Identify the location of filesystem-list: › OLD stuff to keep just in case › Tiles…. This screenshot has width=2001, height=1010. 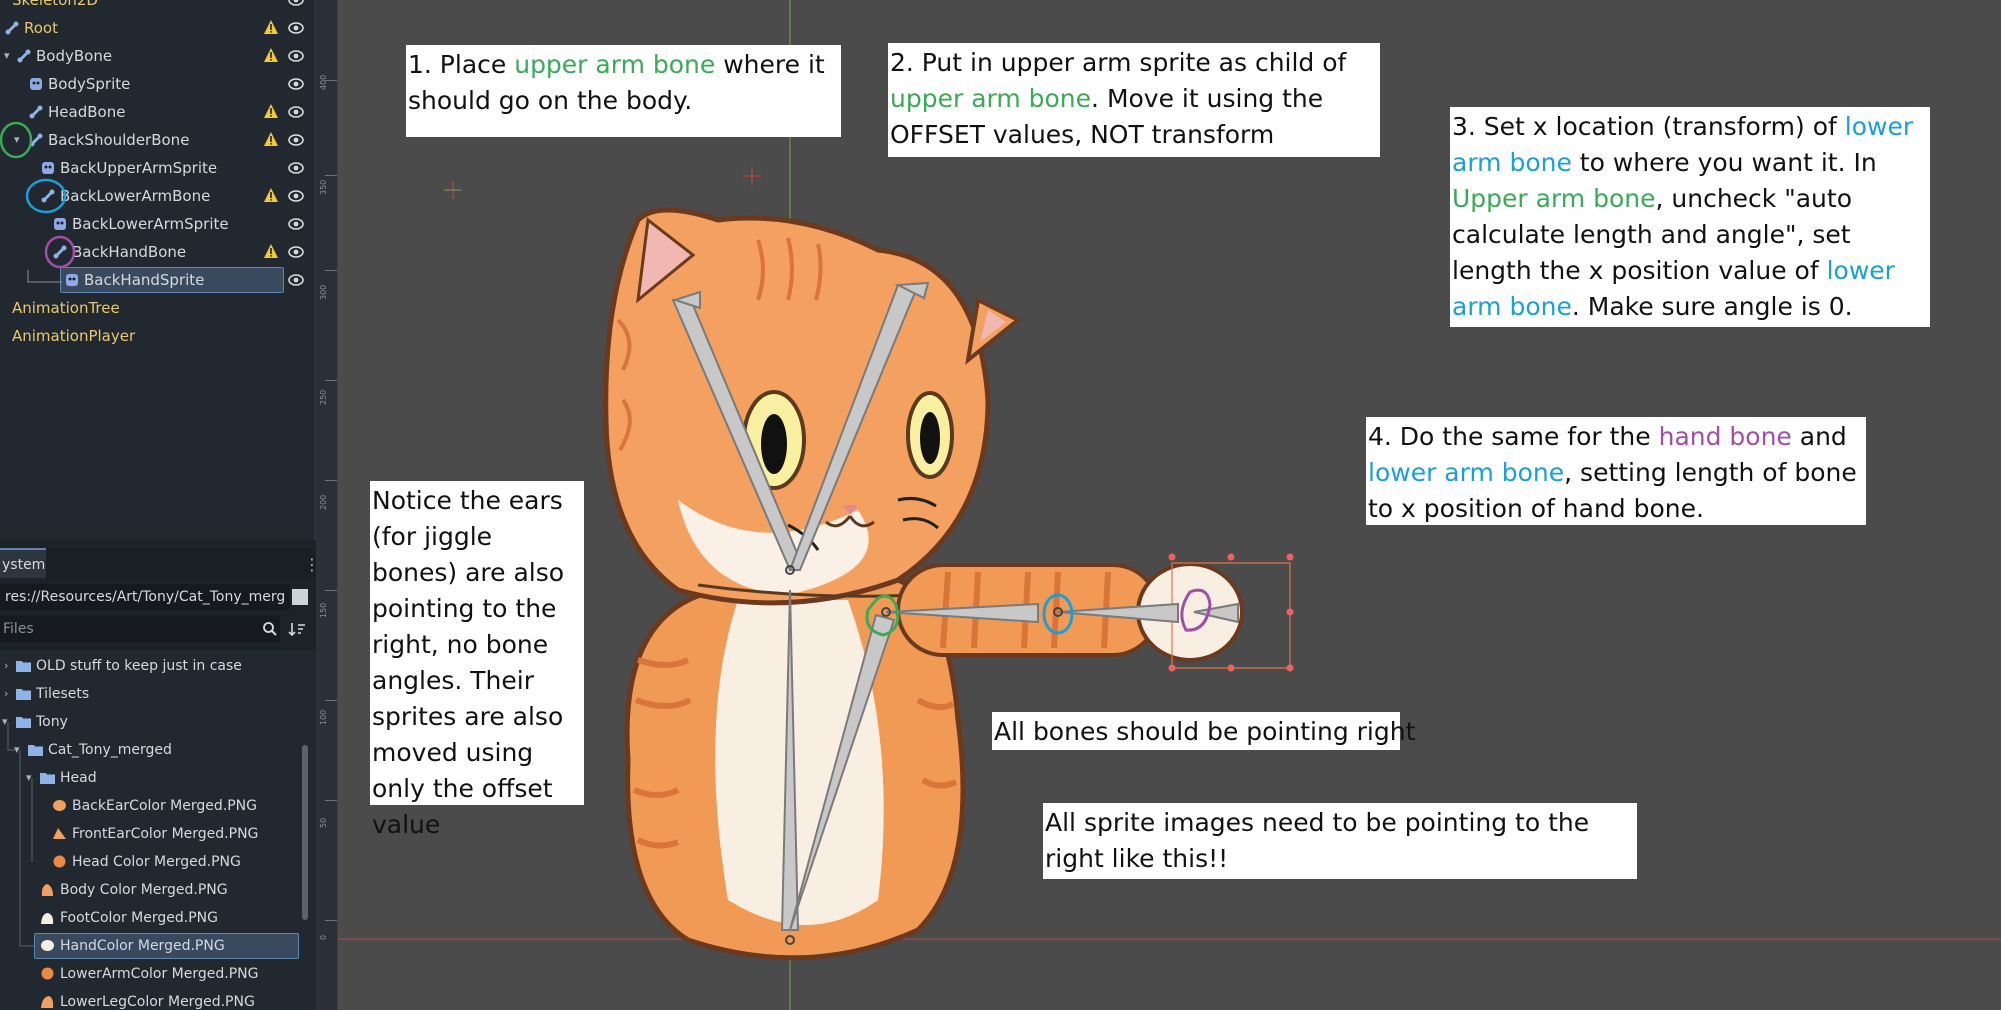
(158, 830).